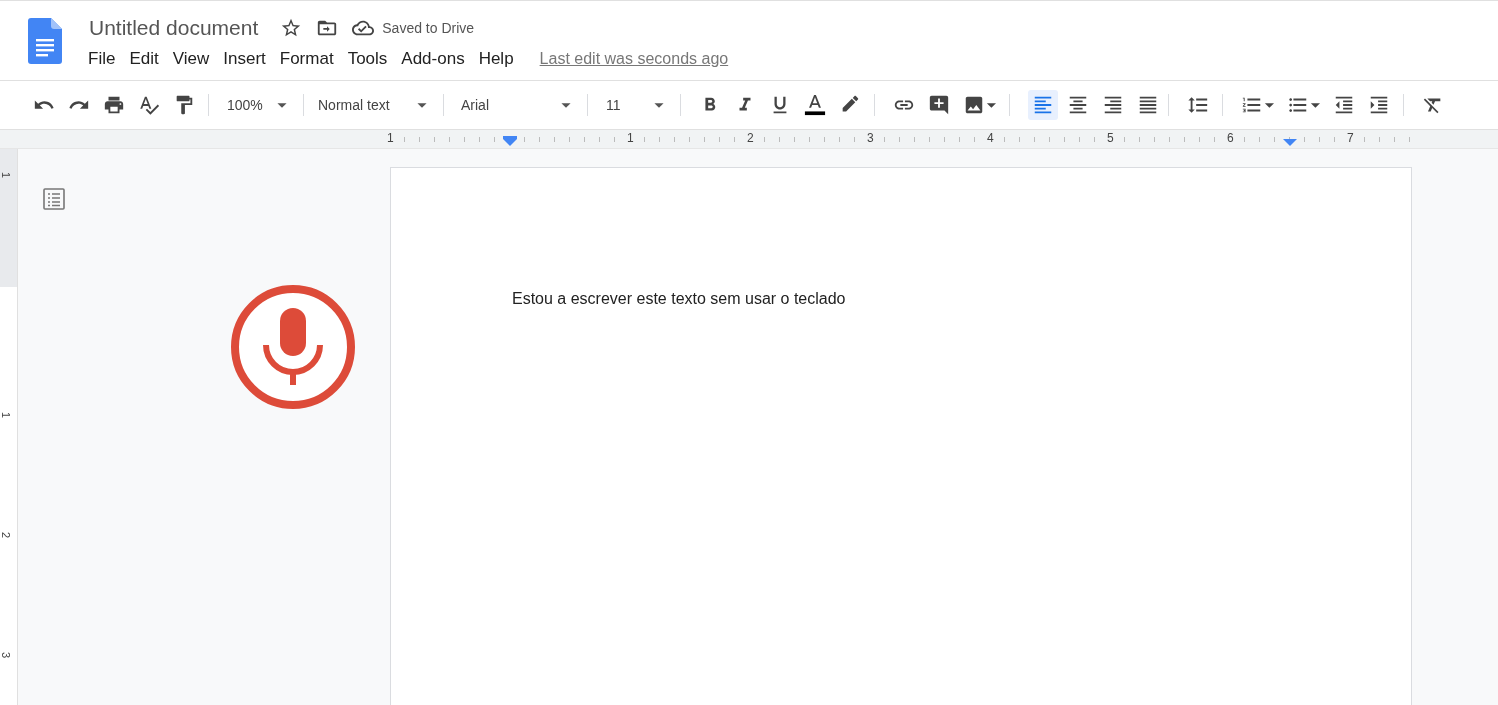  Describe the element at coordinates (54, 199) in the screenshot. I see `outline-icon` at that location.